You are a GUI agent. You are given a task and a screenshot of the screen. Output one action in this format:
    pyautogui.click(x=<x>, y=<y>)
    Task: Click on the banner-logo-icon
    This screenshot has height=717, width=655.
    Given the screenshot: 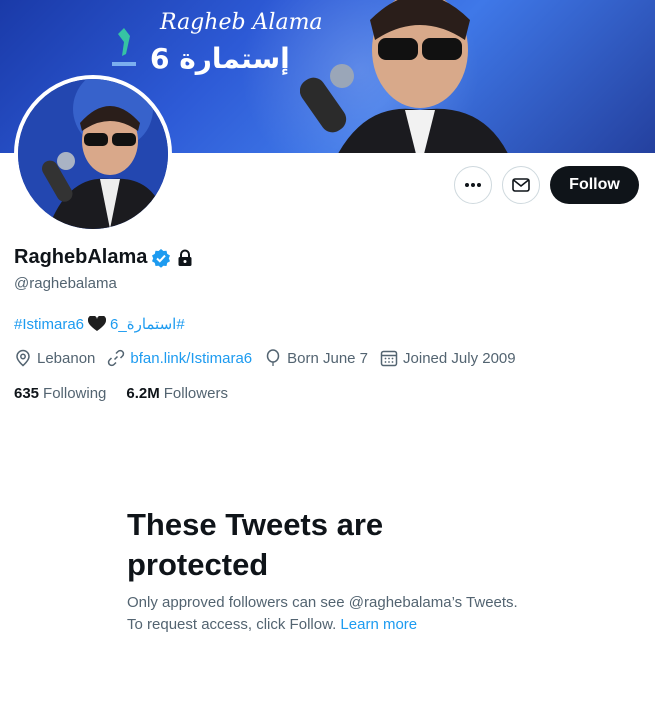 What is the action you would take?
    pyautogui.click(x=124, y=47)
    